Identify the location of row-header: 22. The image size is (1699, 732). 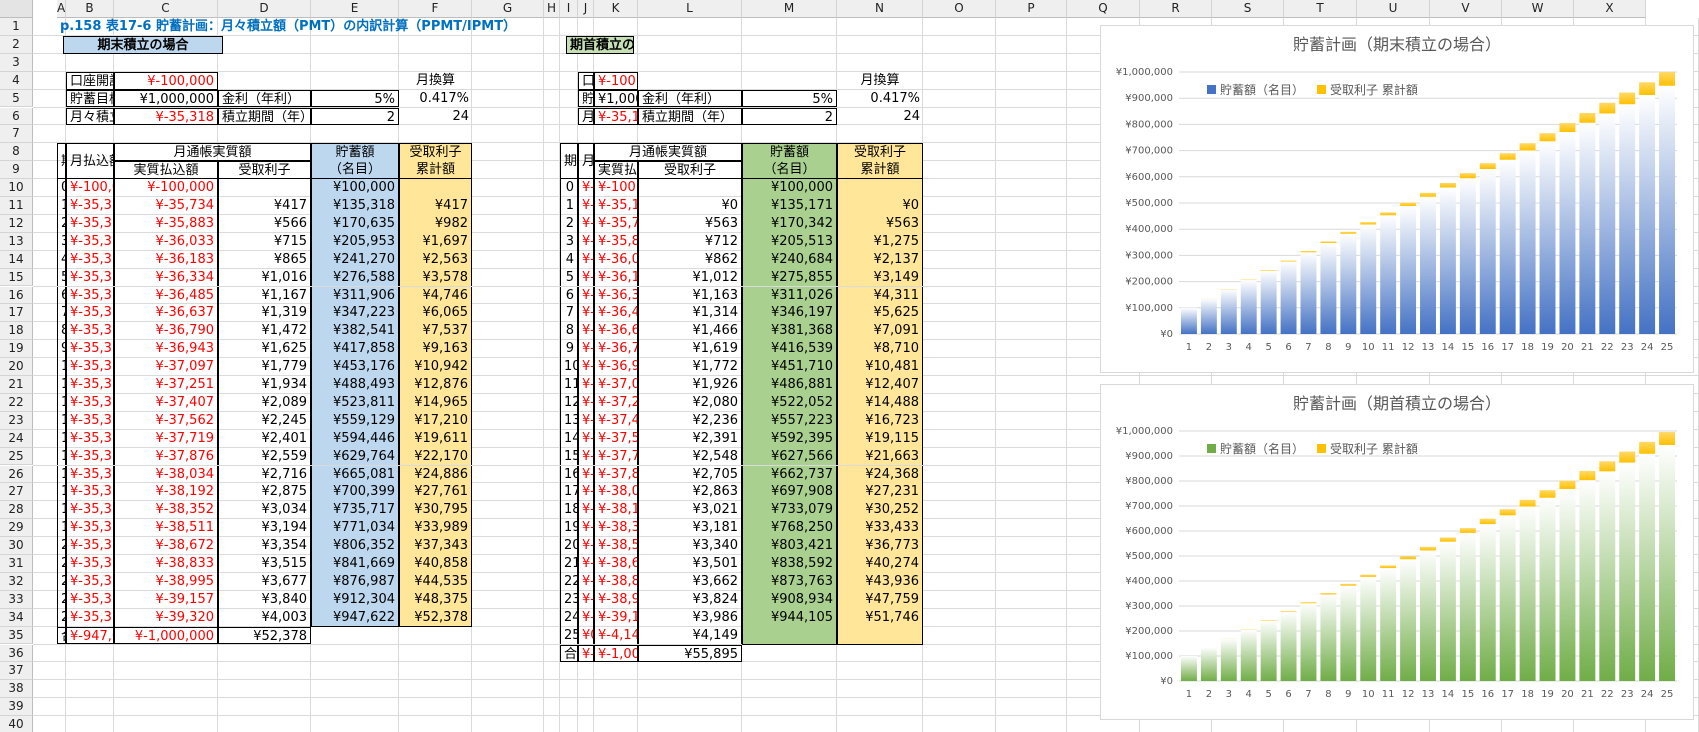
(16, 402).